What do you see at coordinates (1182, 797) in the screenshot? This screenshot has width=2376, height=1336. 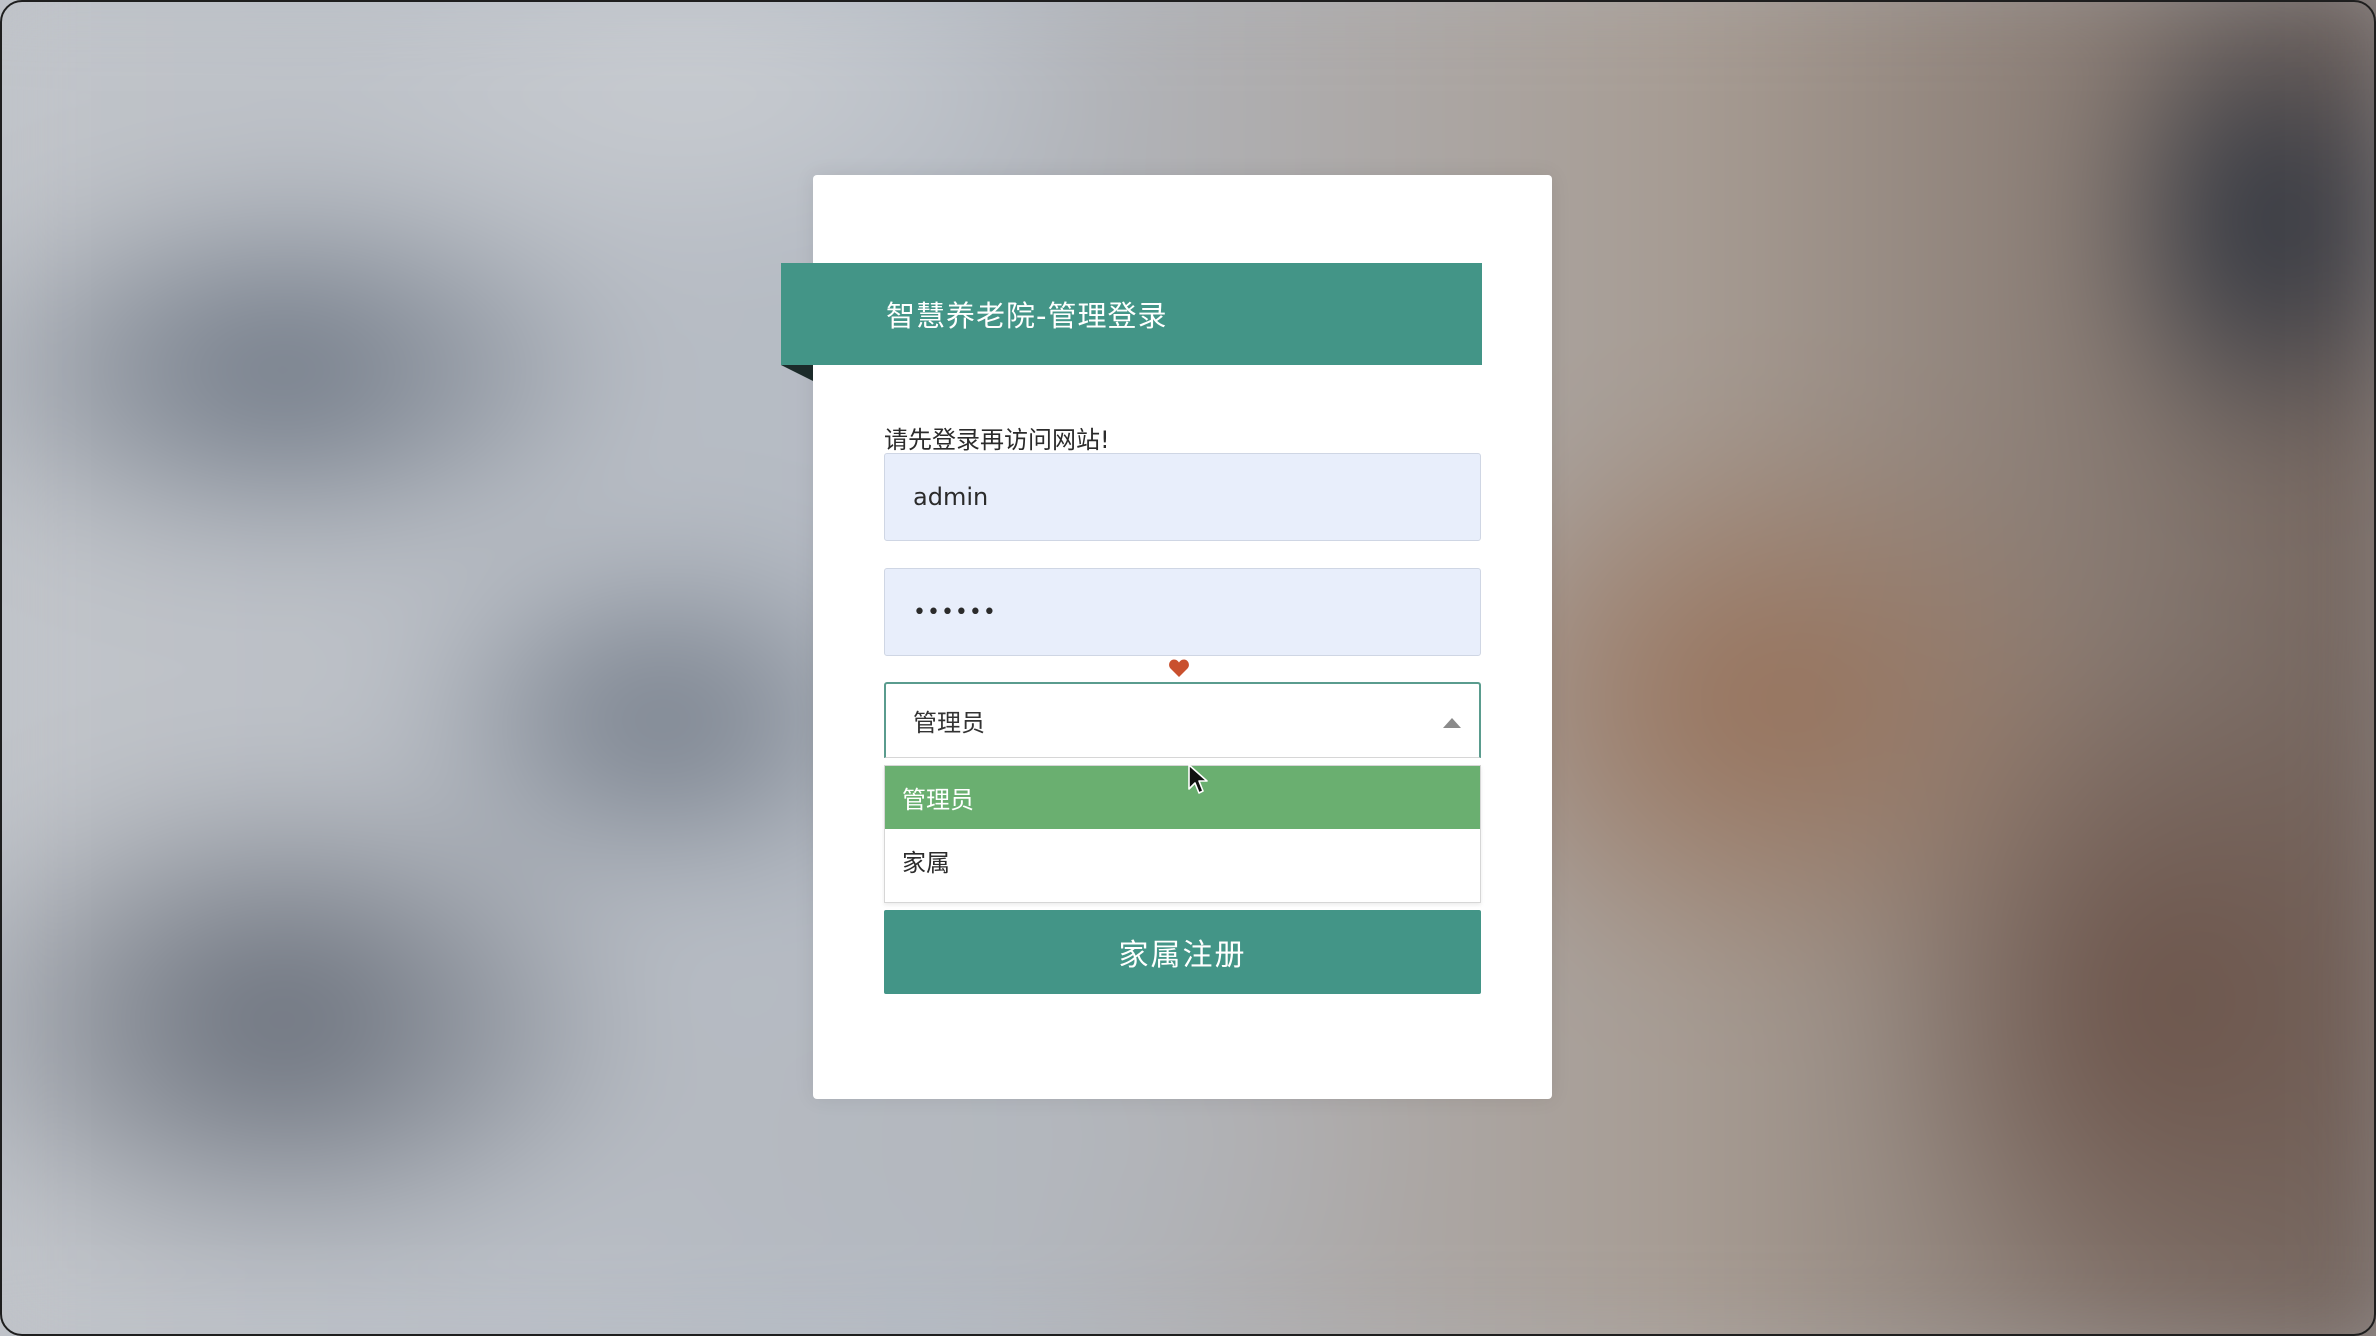 I see `role-option-admin: 管理员` at bounding box center [1182, 797].